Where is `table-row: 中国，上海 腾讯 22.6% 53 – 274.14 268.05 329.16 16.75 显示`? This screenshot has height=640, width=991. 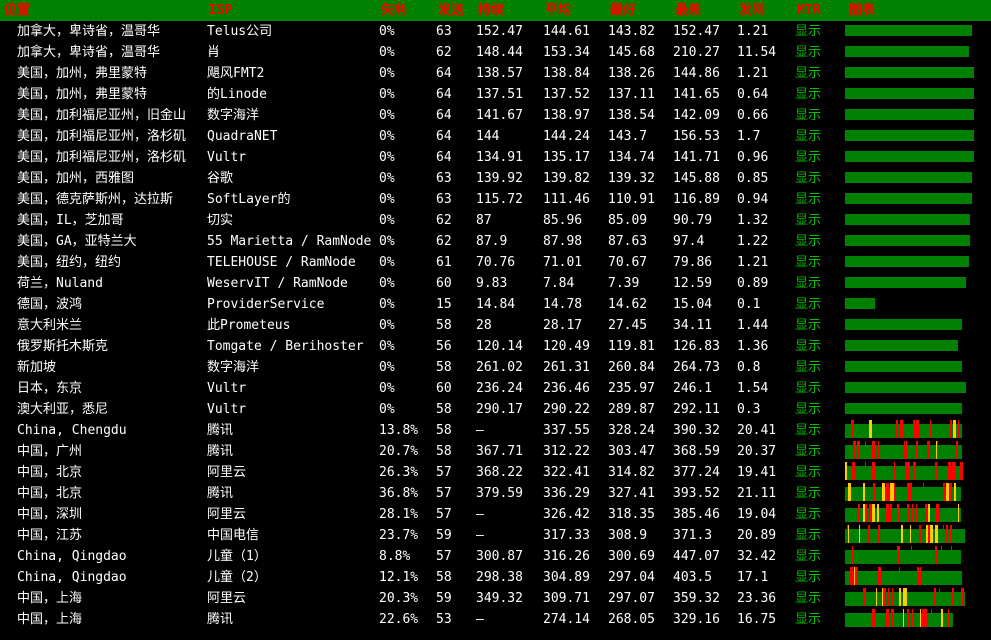 table-row: 中国，上海 腾讯 22.6% 53 – 274.14 268.05 329.16 16.75 显示 is located at coordinates (495, 619).